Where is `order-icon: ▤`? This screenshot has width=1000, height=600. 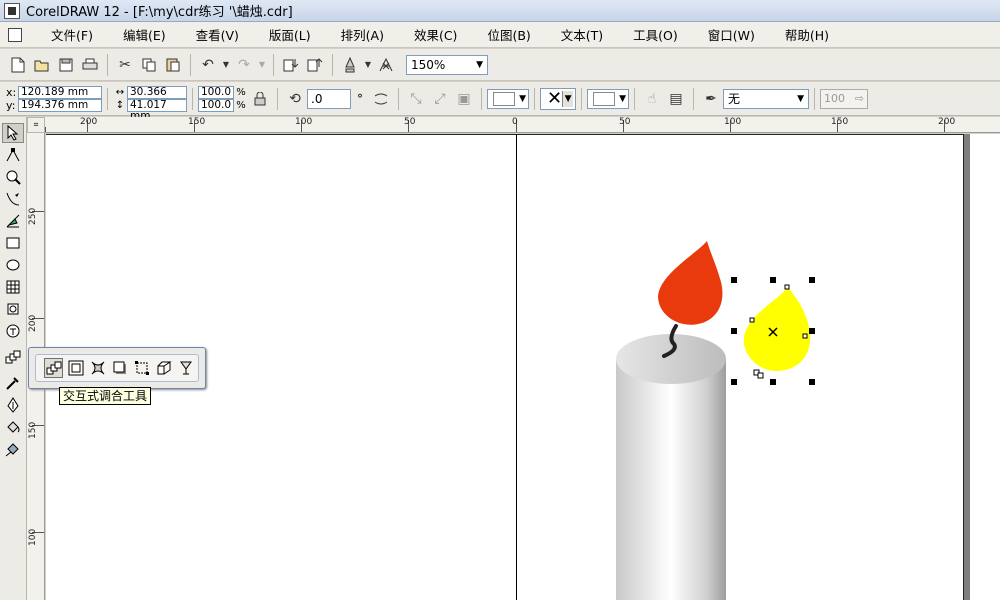 order-icon: ▤ is located at coordinates (676, 99).